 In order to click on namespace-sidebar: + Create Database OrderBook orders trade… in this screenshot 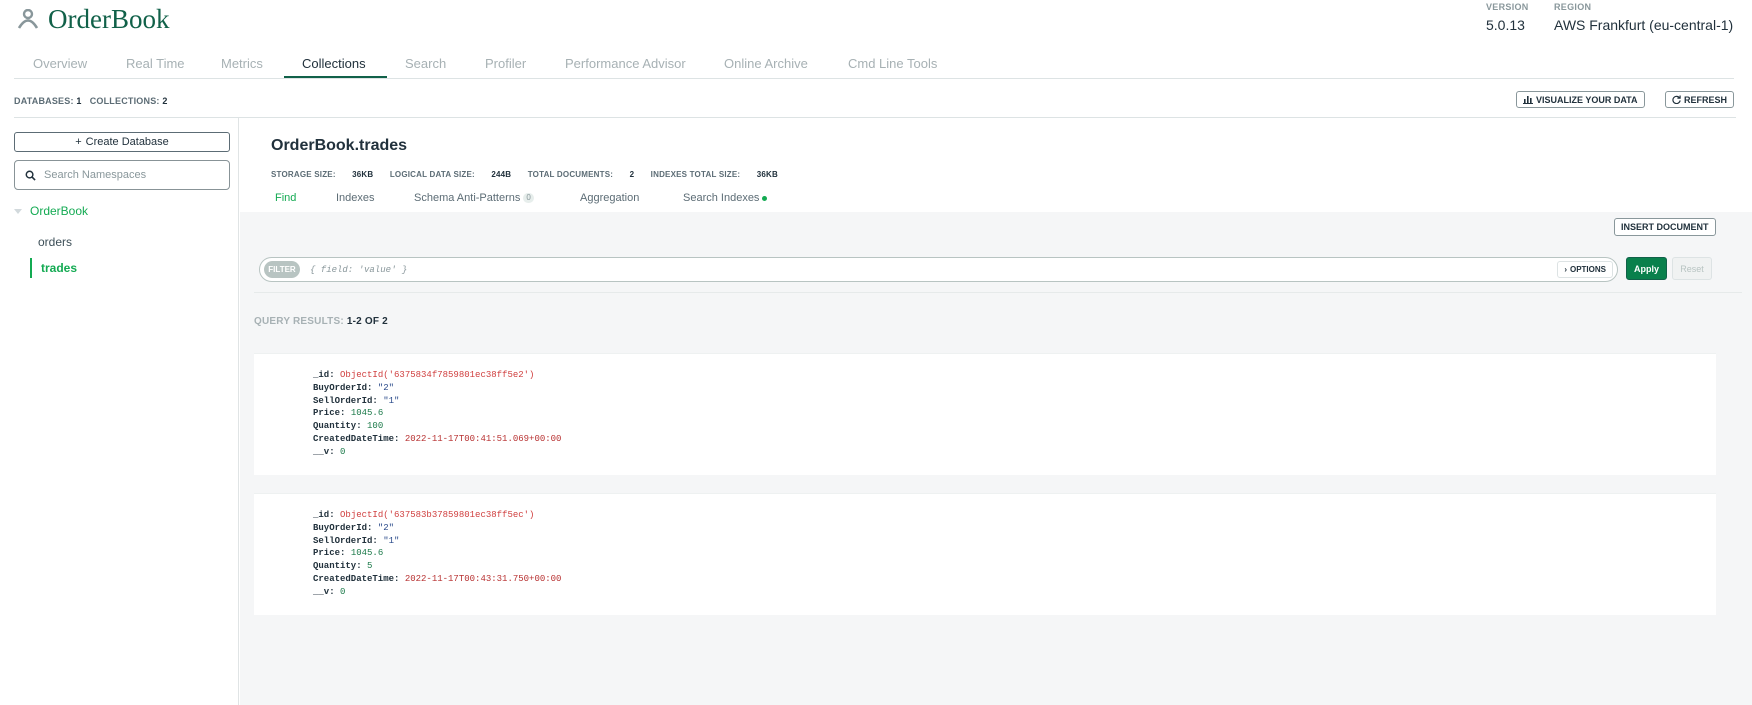, I will do `click(119, 411)`.